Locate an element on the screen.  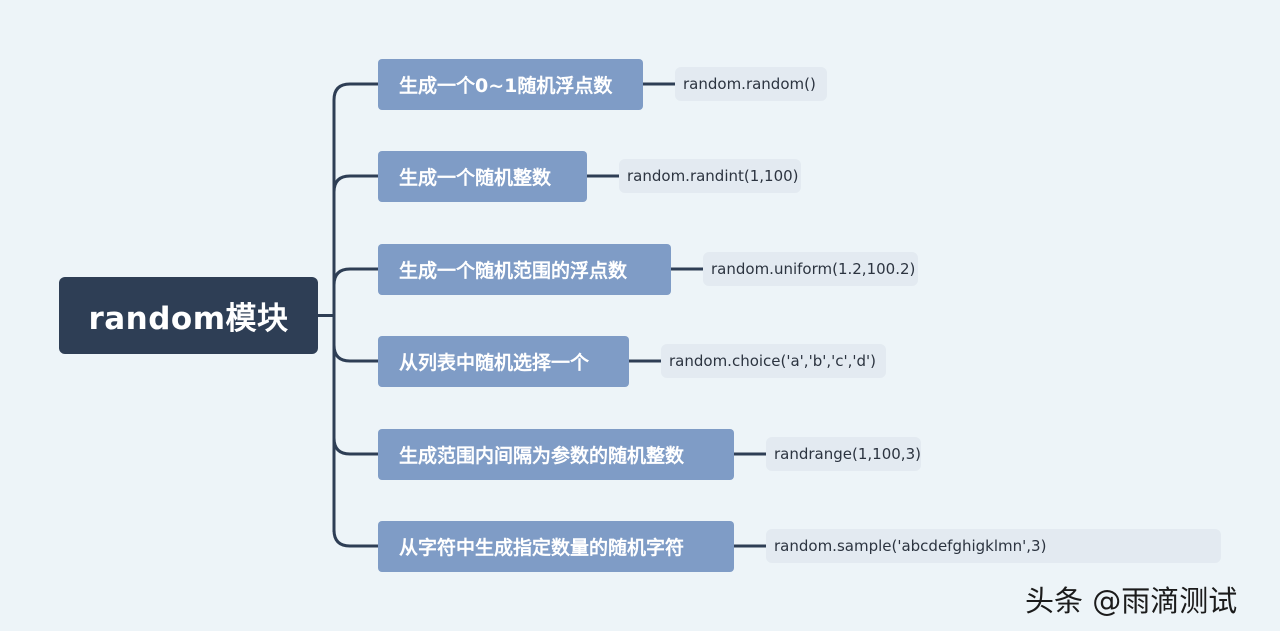
branch-node: 生成范围内间隔为参数的随机整数 is located at coordinates (556, 454).